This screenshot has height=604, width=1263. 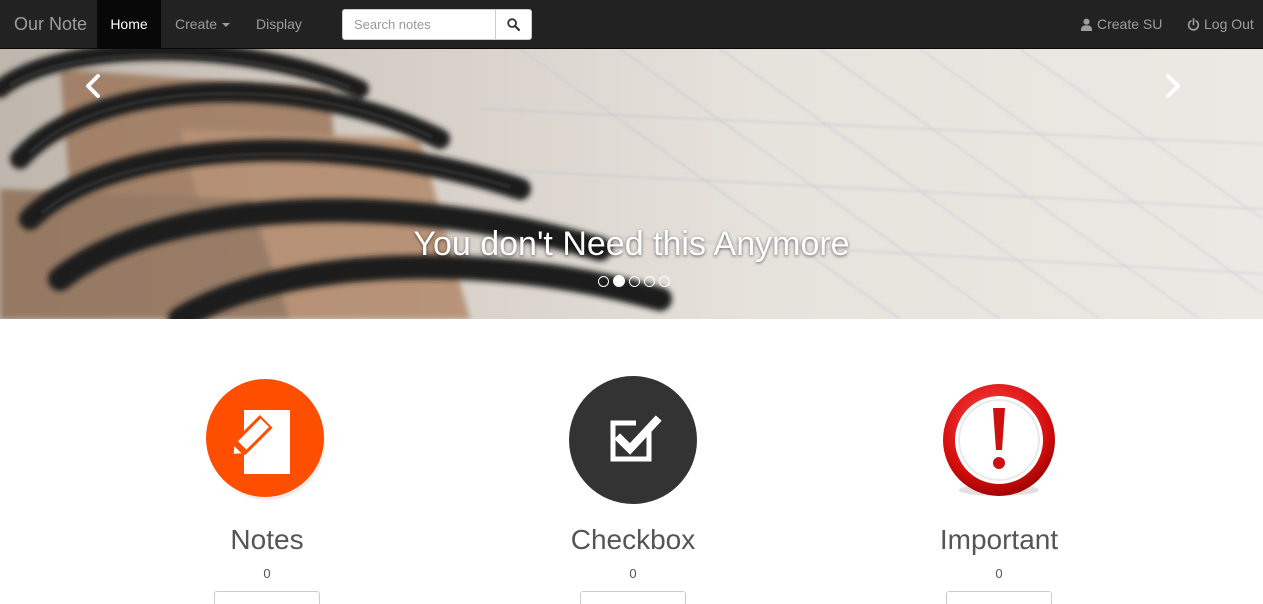 What do you see at coordinates (633, 539) in the screenshot?
I see `feature-checkbox-title: Checkbox` at bounding box center [633, 539].